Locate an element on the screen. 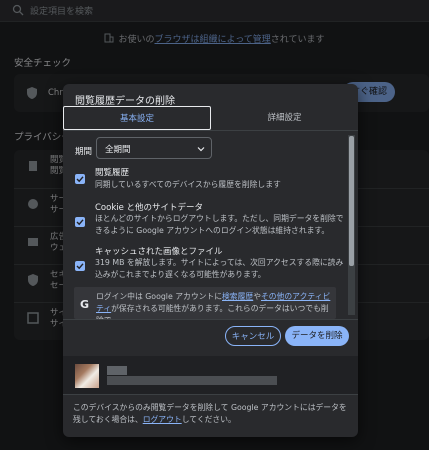 This screenshot has width=429, height=450. info-text-1: ログイン中は Google アカウントに is located at coordinates (159, 296).